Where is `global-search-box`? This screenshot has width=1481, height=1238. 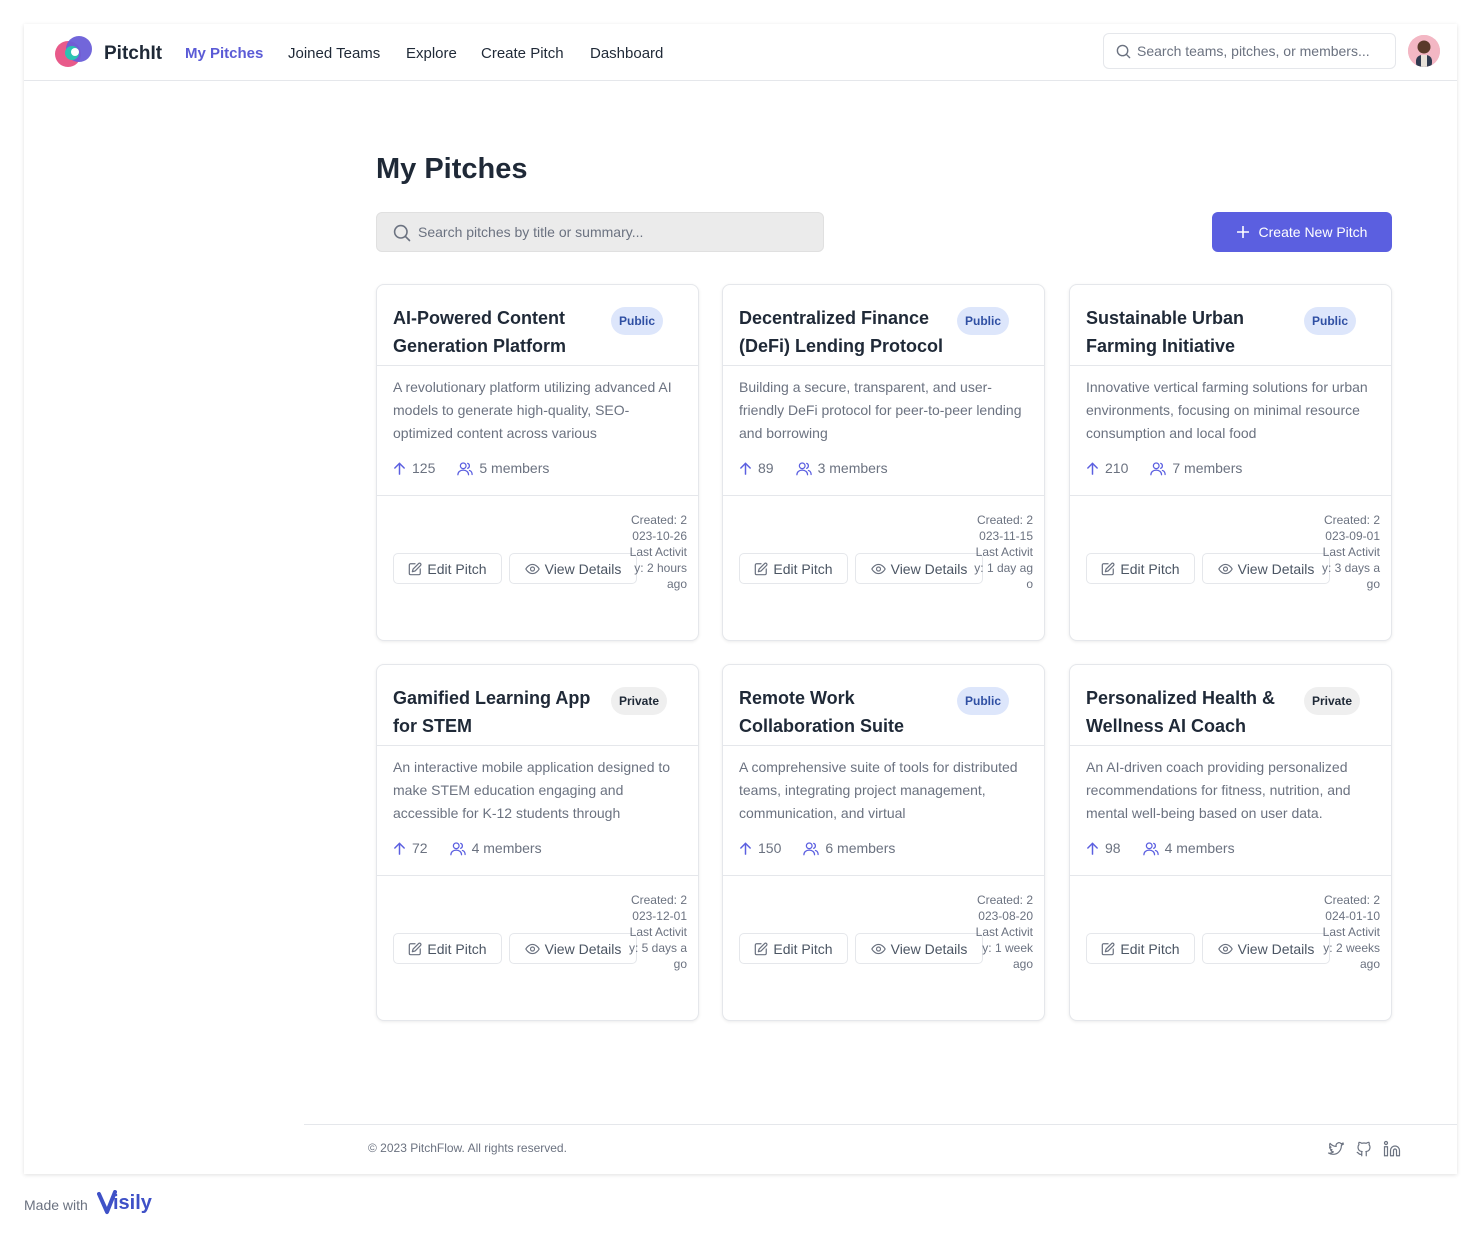 global-search-box is located at coordinates (1249, 51).